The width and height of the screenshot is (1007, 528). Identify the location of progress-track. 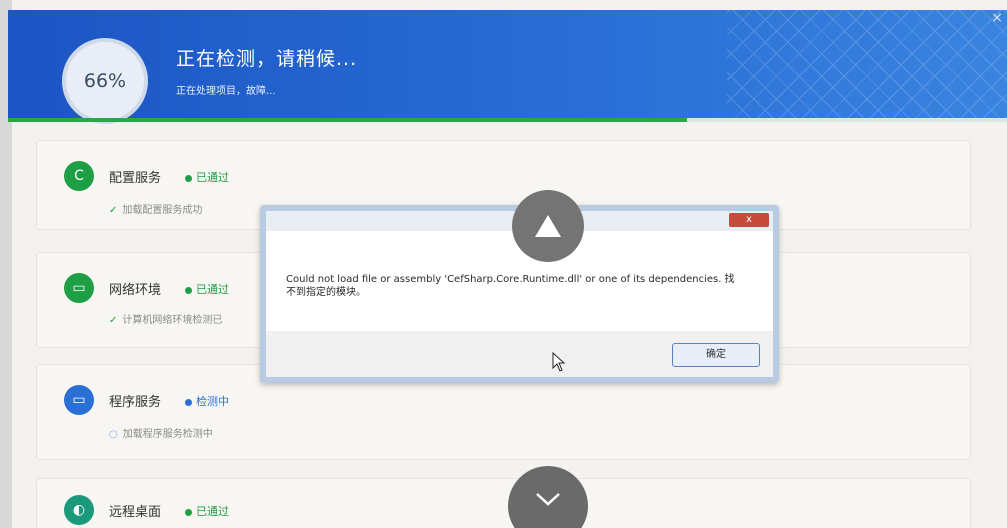
(507, 120).